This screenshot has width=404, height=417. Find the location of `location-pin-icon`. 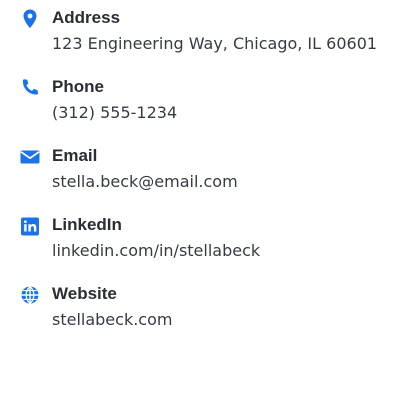

location-pin-icon is located at coordinates (30, 19).